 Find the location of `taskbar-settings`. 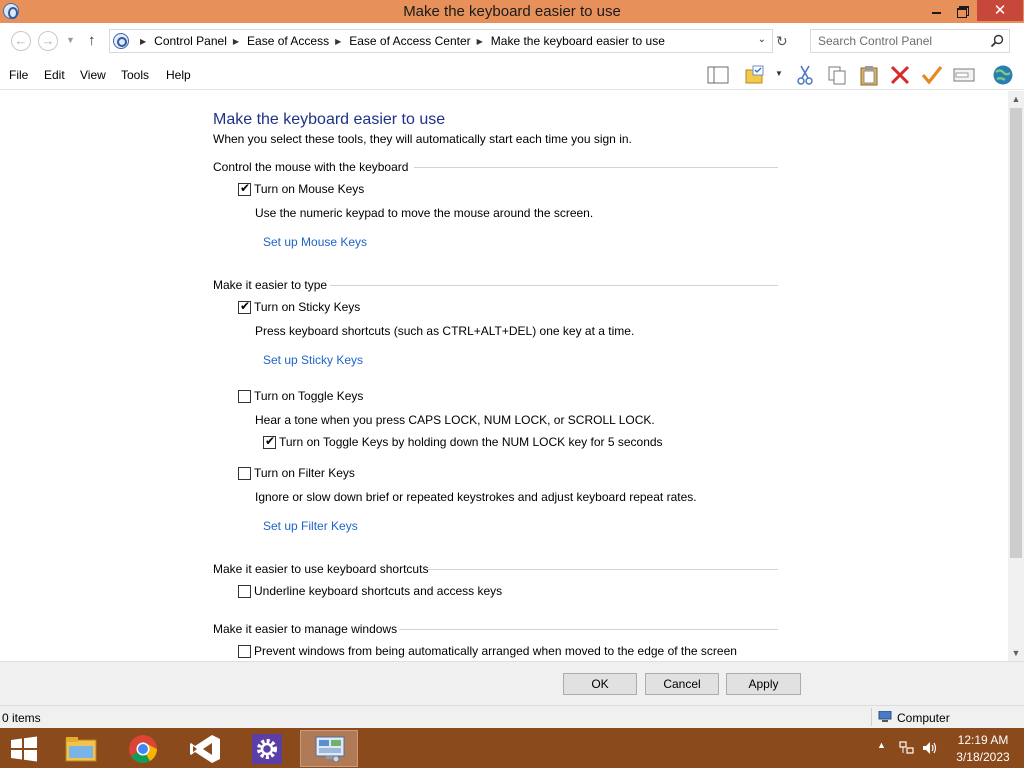

taskbar-settings is located at coordinates (267, 748).